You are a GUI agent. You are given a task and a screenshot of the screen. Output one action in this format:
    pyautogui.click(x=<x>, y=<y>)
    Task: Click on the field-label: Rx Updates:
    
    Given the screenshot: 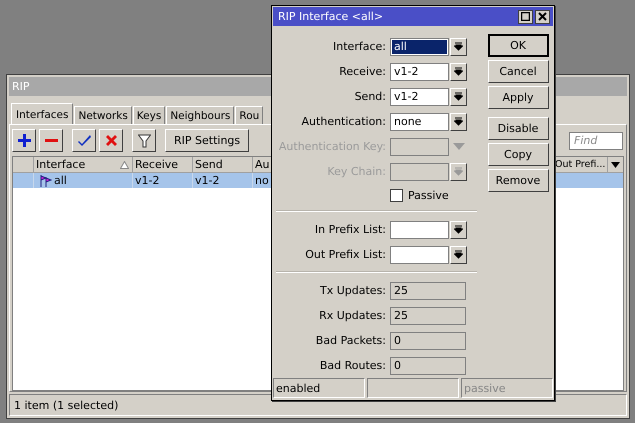 What is the action you would take?
    pyautogui.click(x=352, y=315)
    